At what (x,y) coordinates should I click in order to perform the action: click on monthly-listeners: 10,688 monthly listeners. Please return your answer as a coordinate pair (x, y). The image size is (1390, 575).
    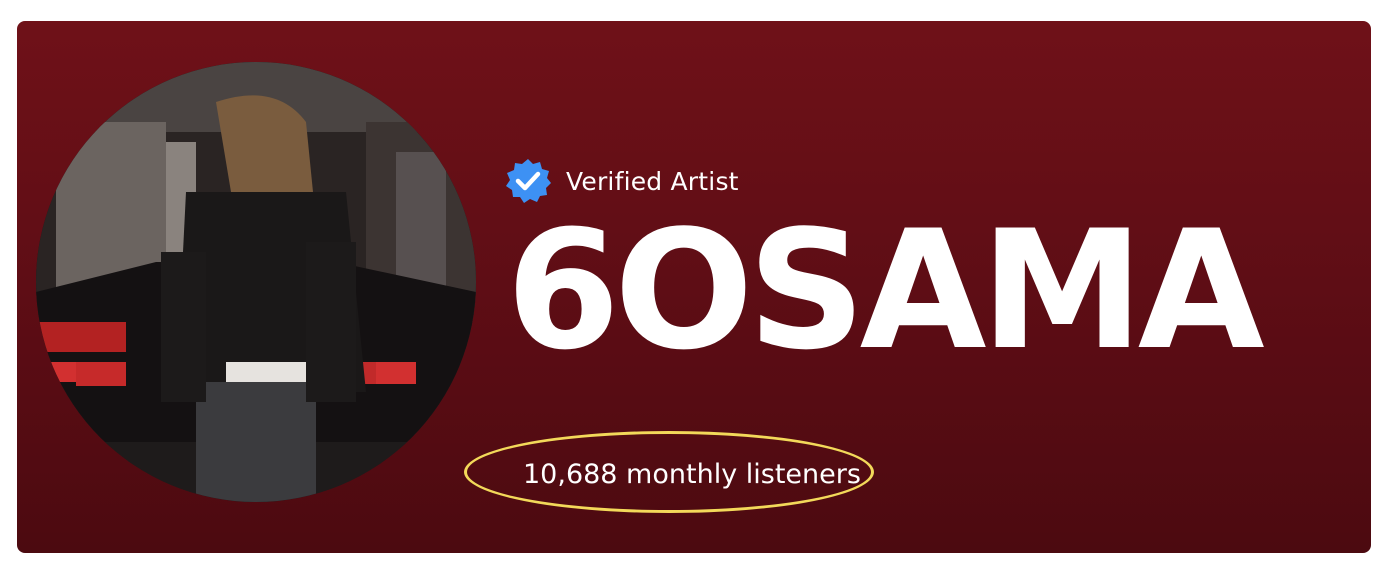
    Looking at the image, I should click on (692, 474).